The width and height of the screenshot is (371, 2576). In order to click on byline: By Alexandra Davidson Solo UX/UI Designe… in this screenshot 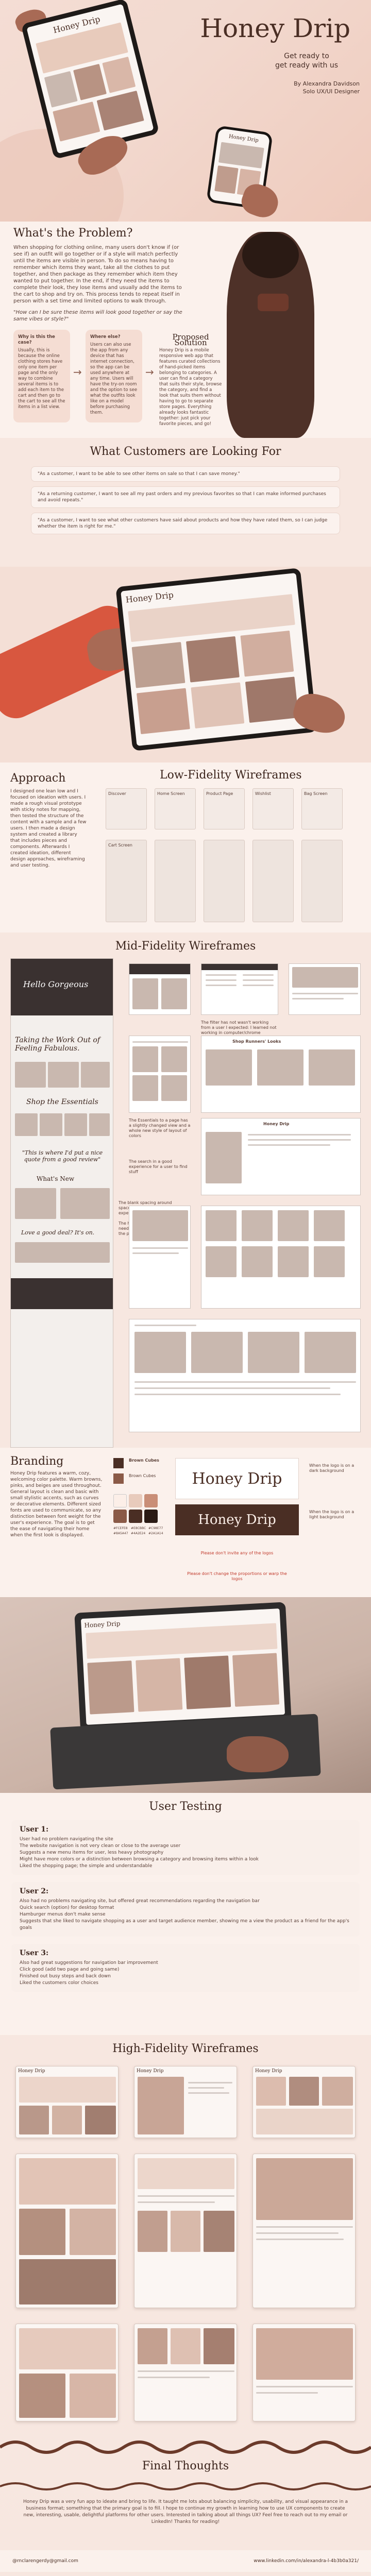, I will do `click(327, 87)`.